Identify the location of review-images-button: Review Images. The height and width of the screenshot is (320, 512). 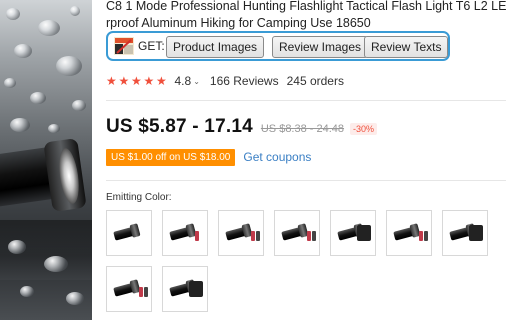
(320, 47).